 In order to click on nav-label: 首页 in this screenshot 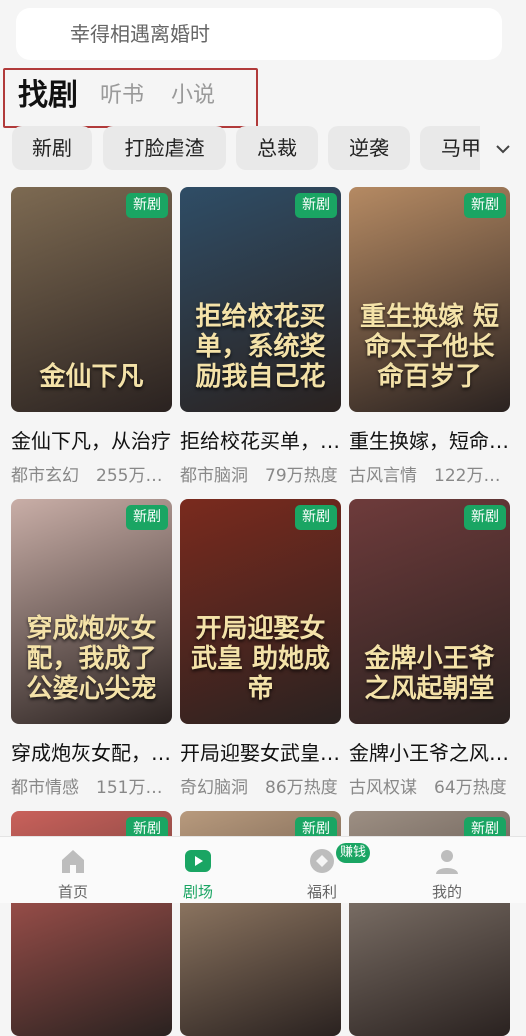, I will do `click(72, 892)`.